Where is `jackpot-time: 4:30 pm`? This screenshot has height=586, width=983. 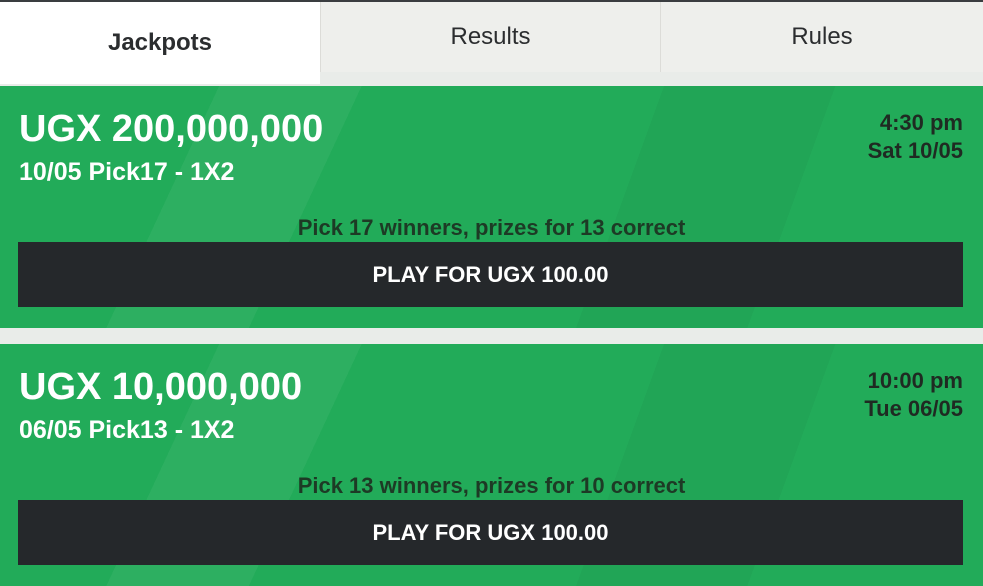
jackpot-time: 4:30 pm is located at coordinates (921, 122).